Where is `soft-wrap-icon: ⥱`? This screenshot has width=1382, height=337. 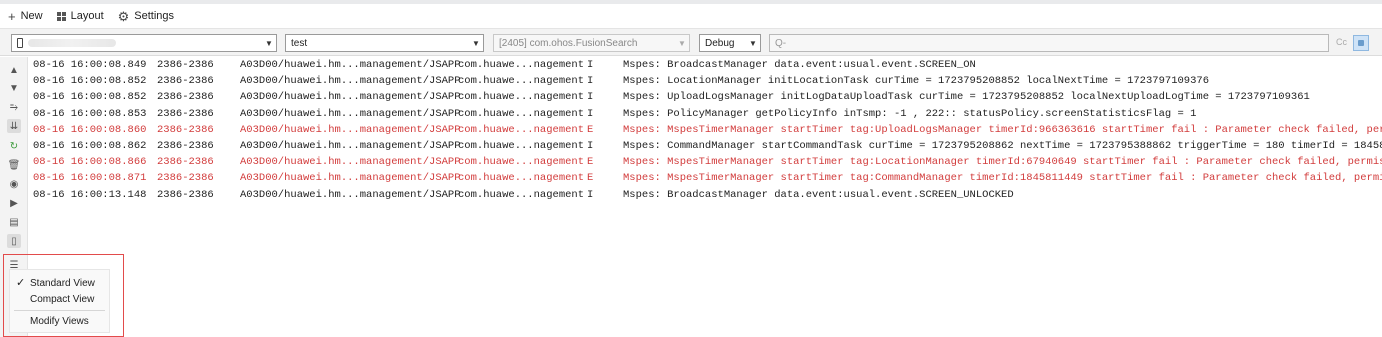
soft-wrap-icon: ⥱ is located at coordinates (14, 107).